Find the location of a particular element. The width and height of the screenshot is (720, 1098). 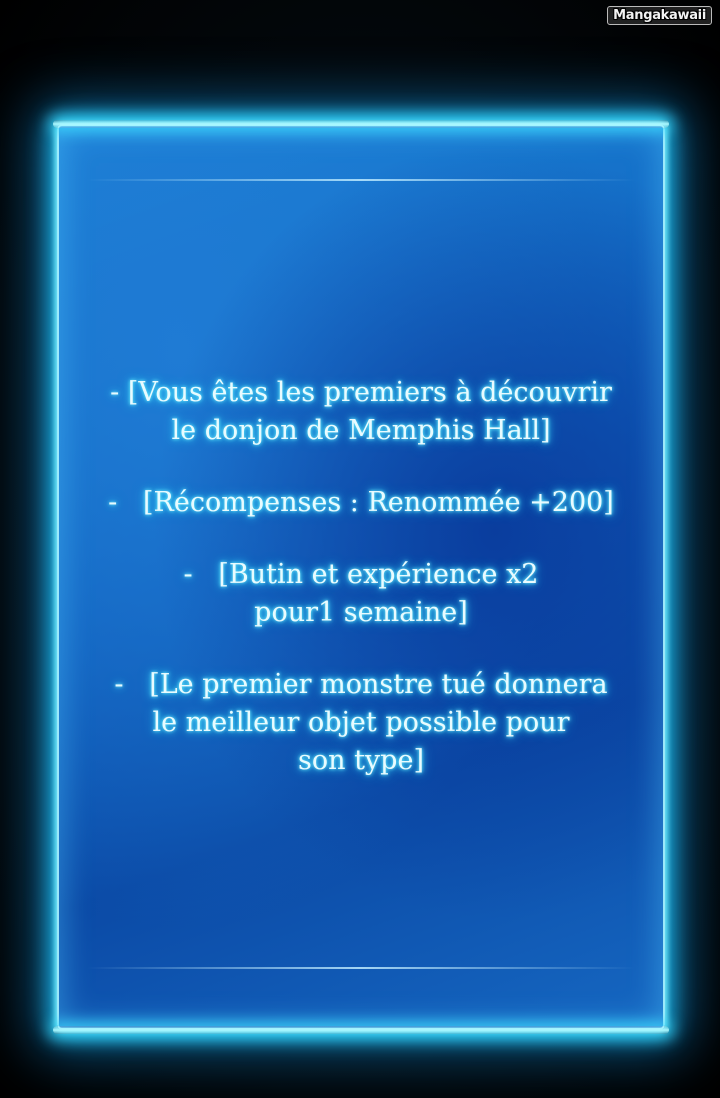

message-loot-bonus: - [Butin et expérience x2 pour1 semaine] is located at coordinates (361, 594).